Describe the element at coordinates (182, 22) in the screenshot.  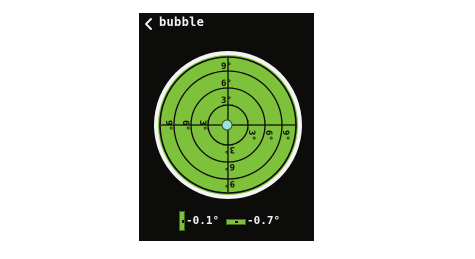
I see `page-title: bubble` at that location.